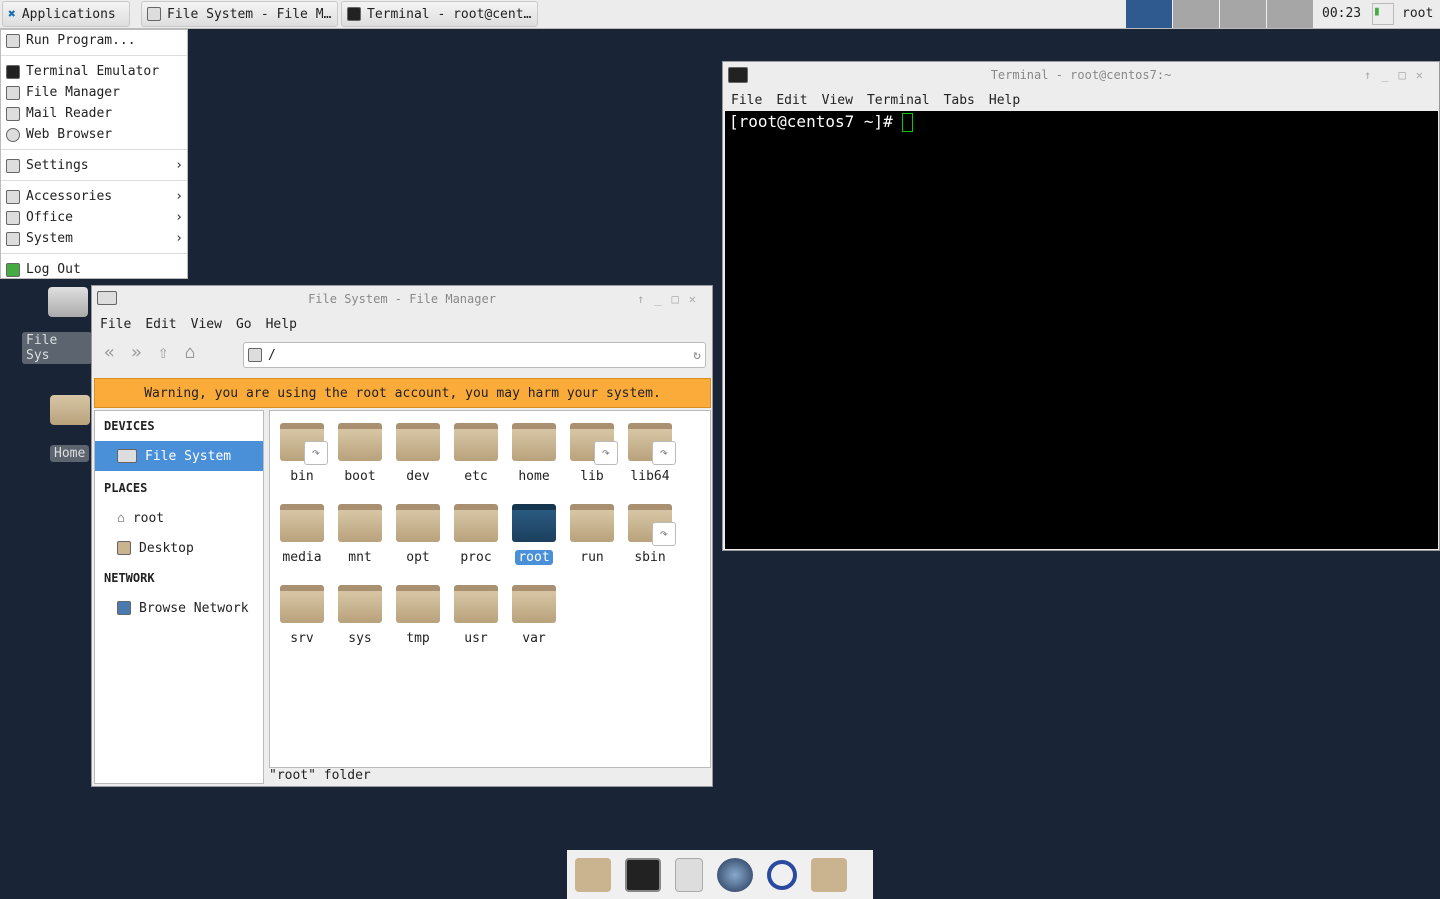 The height and width of the screenshot is (899, 1440). What do you see at coordinates (179, 518) in the screenshot?
I see `sidebar-item-root: ⌂ root` at bounding box center [179, 518].